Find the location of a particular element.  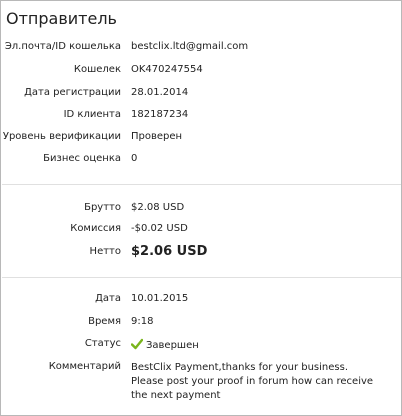

business-rating-value: 0 is located at coordinates (134, 158).